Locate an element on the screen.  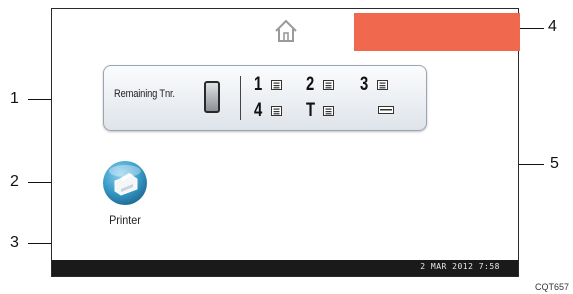
toner-cartridge-icon is located at coordinates (212, 97).